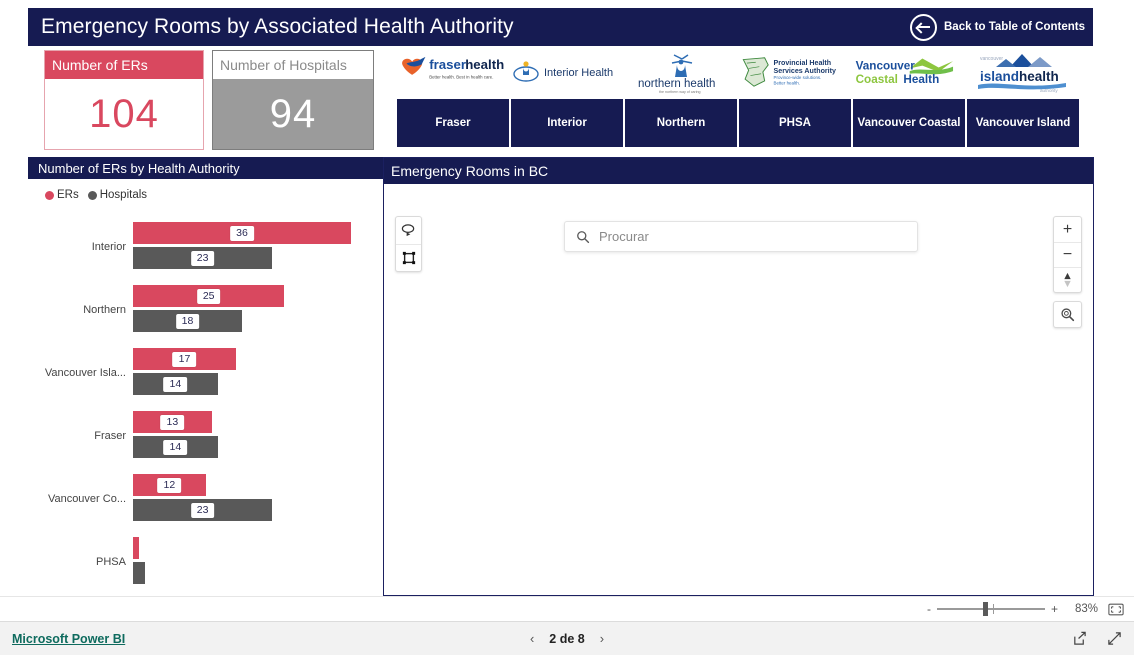 This screenshot has height=655, width=1134. I want to click on bar-group: Northern 25 18, so click(205, 309).